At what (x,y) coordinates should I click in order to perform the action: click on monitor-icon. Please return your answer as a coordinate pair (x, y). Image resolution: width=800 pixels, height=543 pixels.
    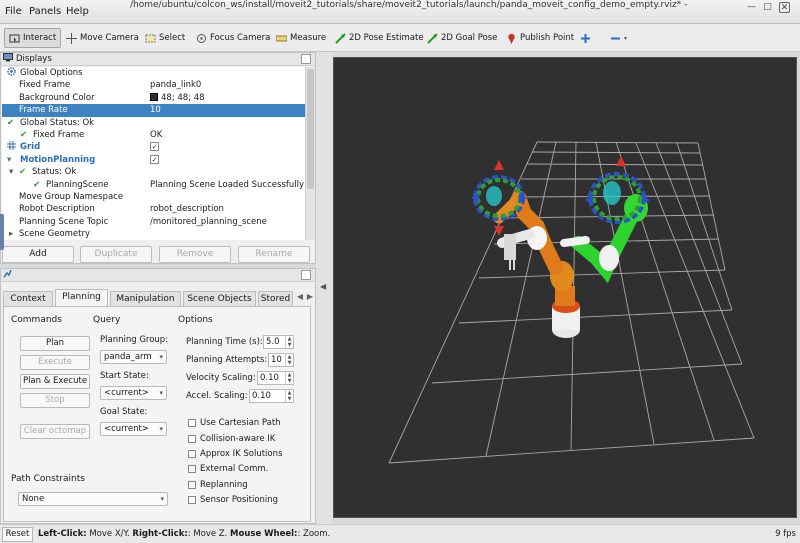
    Looking at the image, I should click on (8, 59).